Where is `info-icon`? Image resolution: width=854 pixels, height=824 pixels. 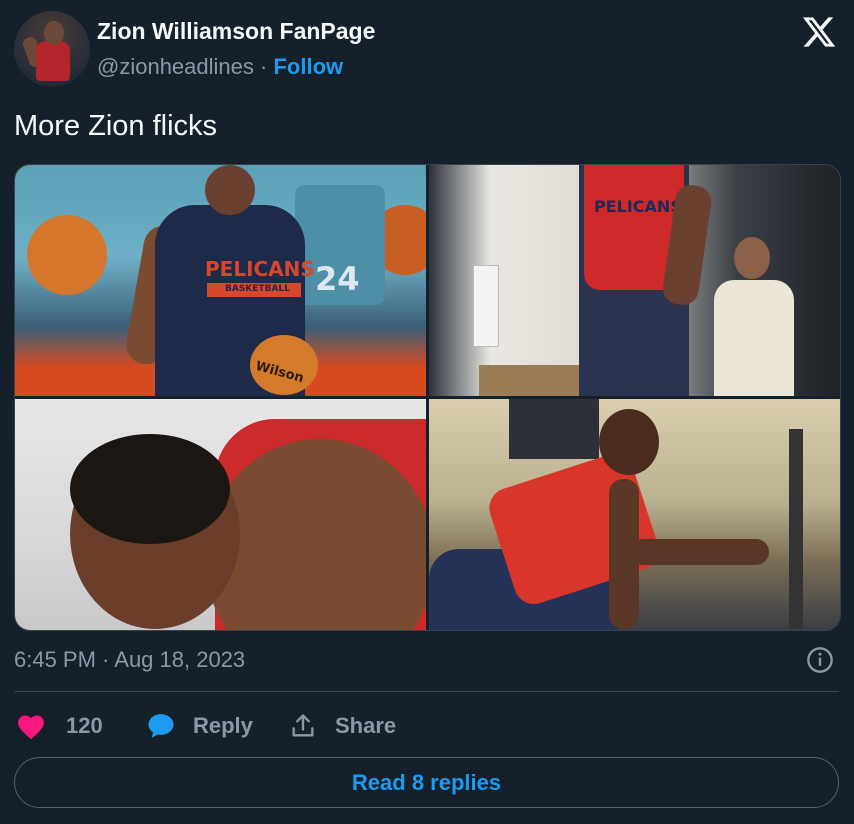 info-icon is located at coordinates (820, 660).